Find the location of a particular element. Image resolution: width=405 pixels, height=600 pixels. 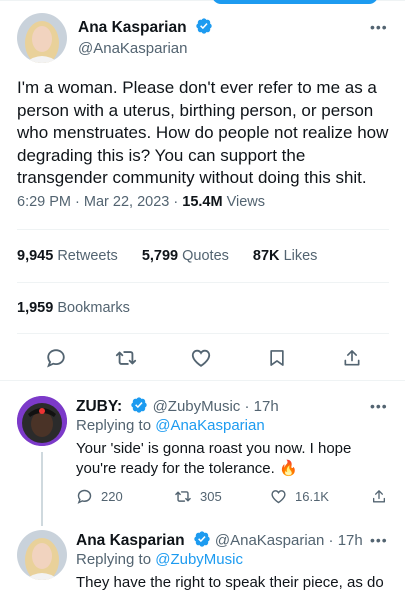

bookmark-button is located at coordinates (277, 358).